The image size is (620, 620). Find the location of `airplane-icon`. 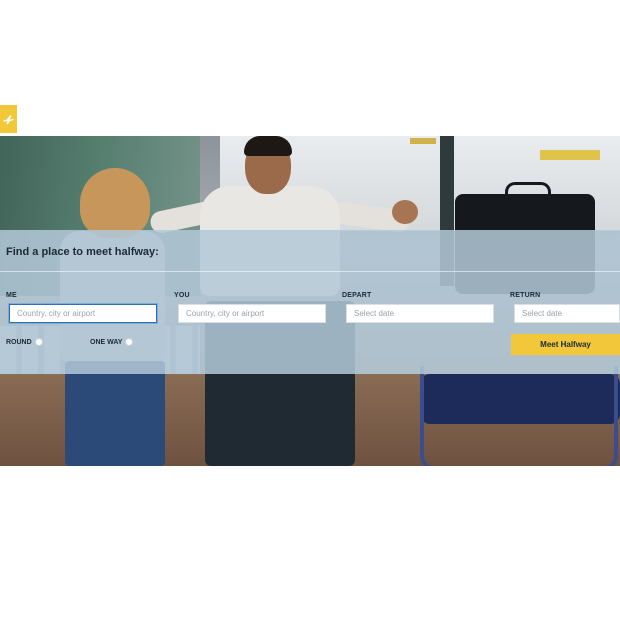

airplane-icon is located at coordinates (8, 119).